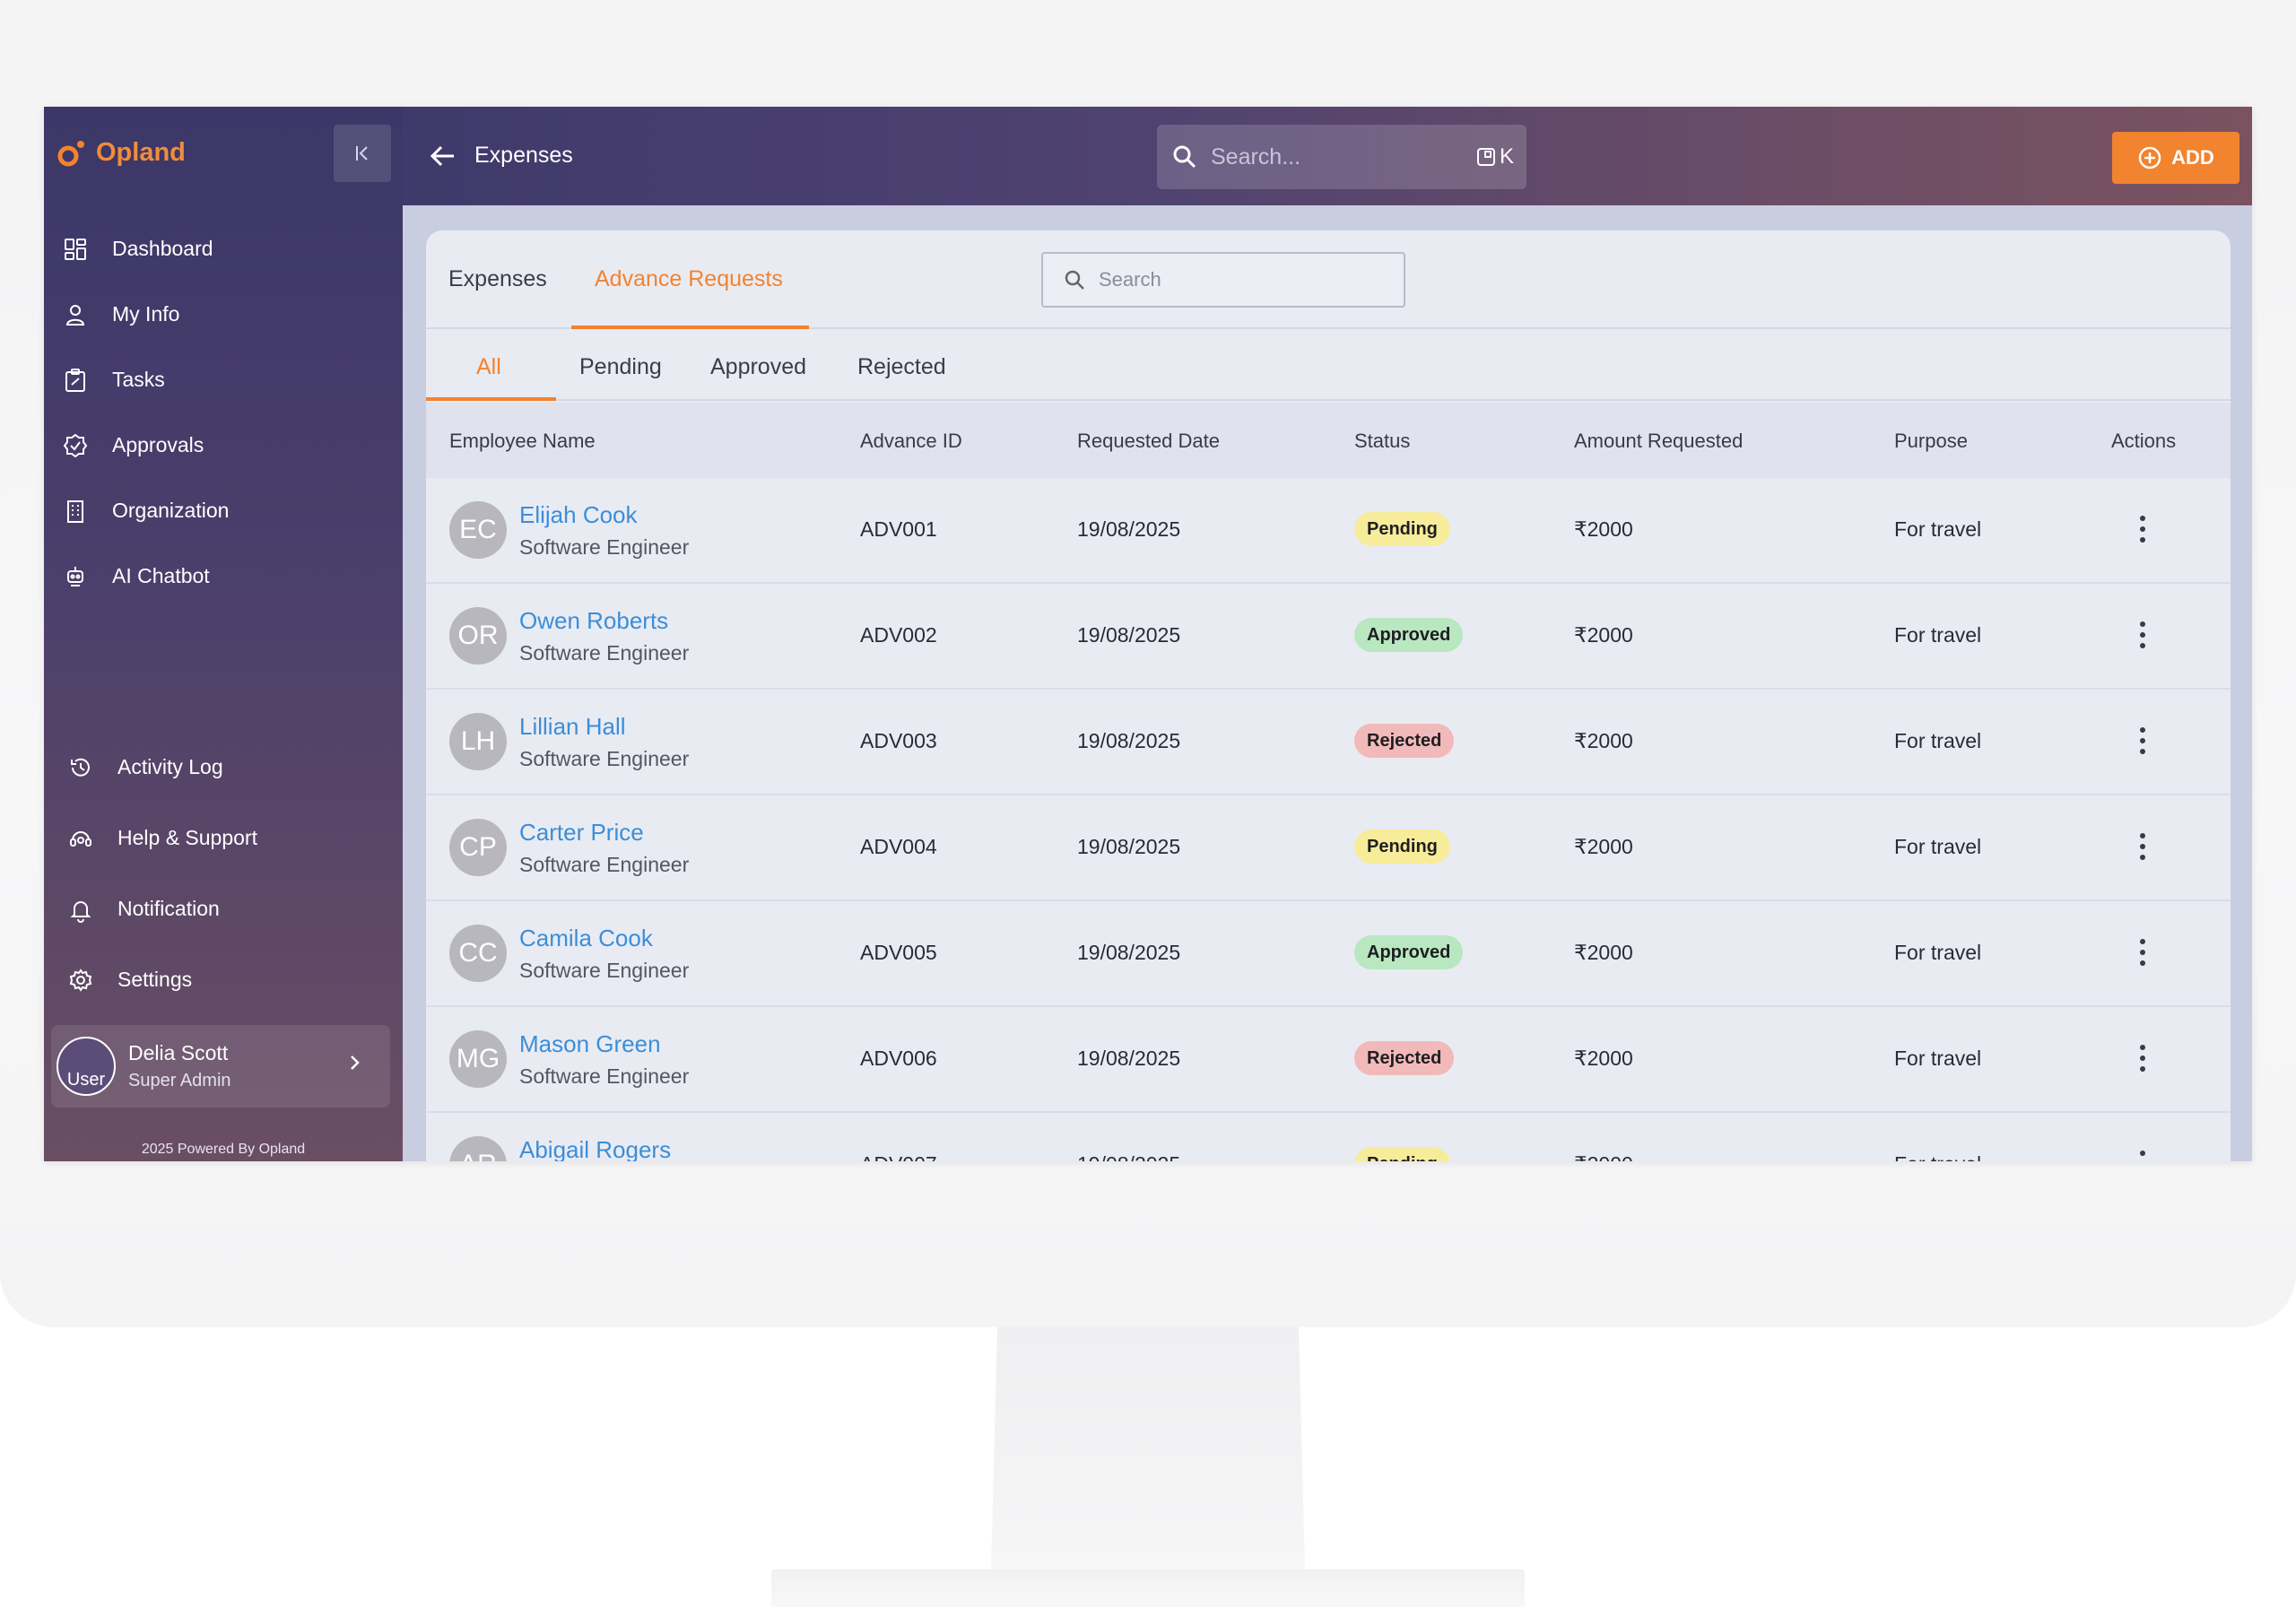 The width and height of the screenshot is (2296, 1607). I want to click on employee-name-link: Elijah Cook, so click(578, 515).